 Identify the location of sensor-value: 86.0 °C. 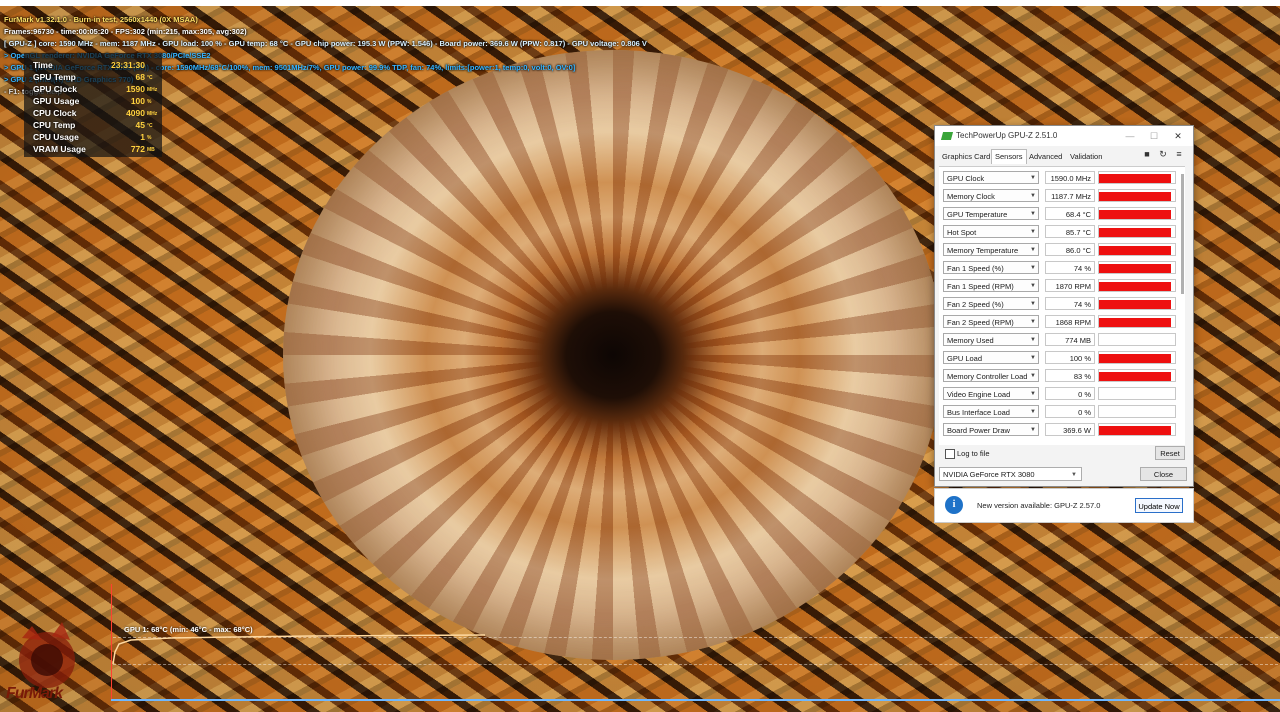
(1070, 249).